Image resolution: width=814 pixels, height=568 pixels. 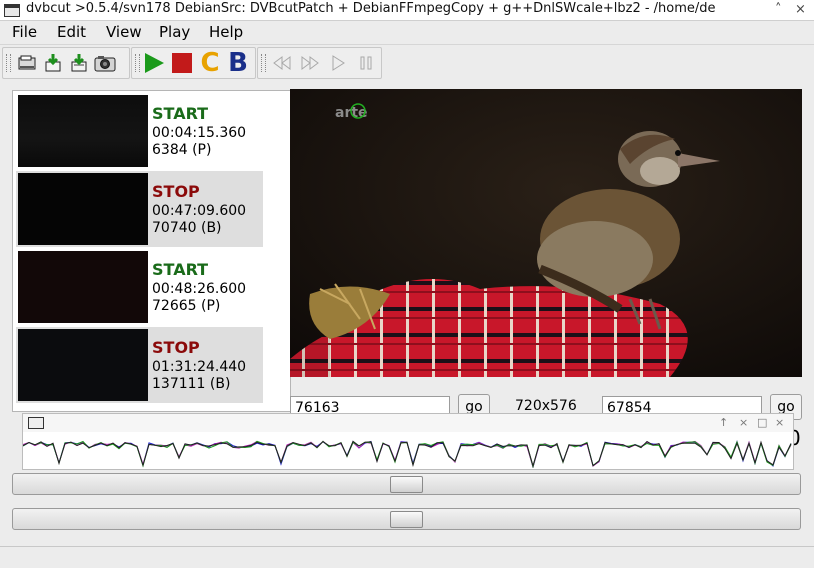 I want to click on marker-frame: 137111 (B), so click(x=191, y=384).